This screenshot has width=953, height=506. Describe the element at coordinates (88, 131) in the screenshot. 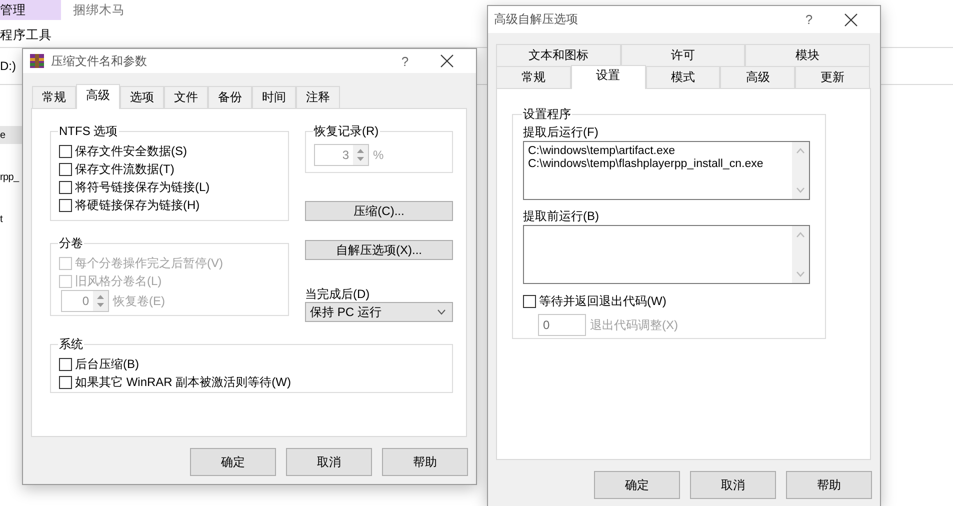

I see `group-title: NTFS 选项` at that location.